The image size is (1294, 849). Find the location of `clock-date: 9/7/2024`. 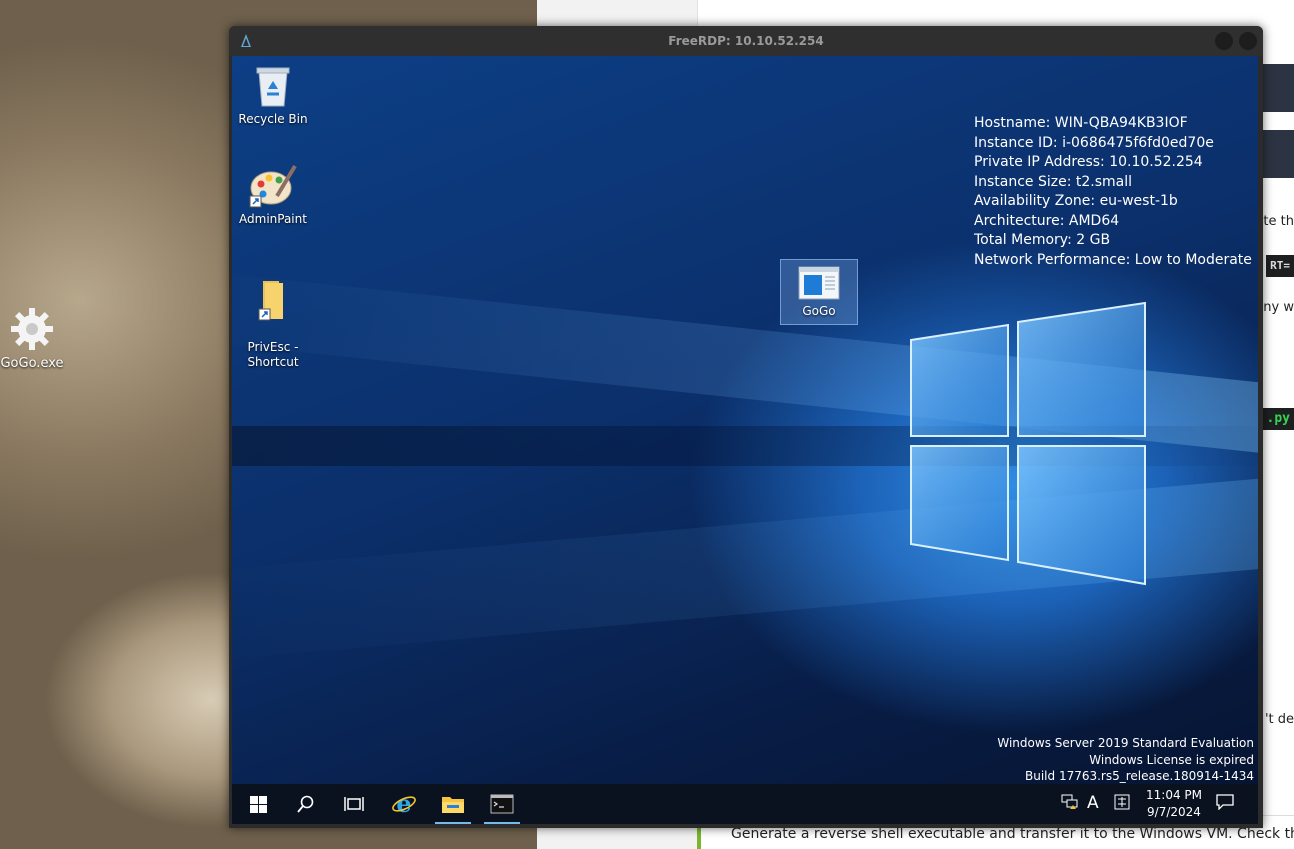

clock-date: 9/7/2024 is located at coordinates (1174, 812).